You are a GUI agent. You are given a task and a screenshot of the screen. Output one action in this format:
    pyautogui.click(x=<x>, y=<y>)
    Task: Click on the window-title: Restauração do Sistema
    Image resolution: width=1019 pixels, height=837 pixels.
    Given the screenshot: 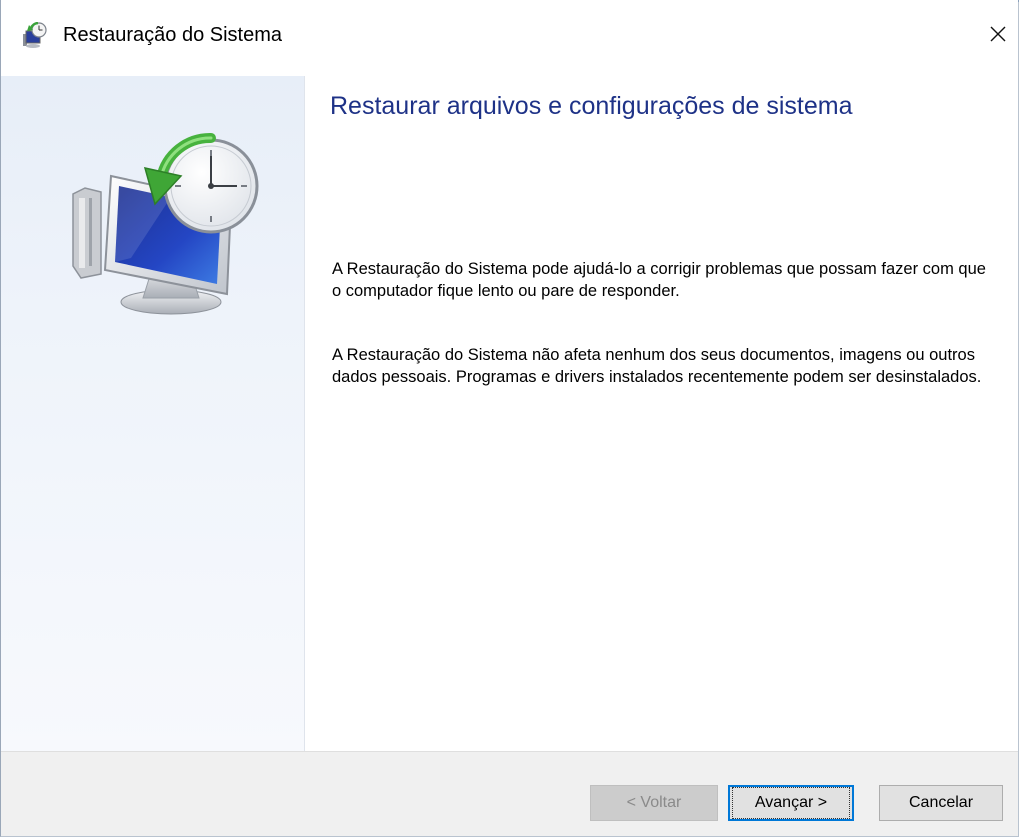 What is the action you would take?
    pyautogui.click(x=173, y=35)
    